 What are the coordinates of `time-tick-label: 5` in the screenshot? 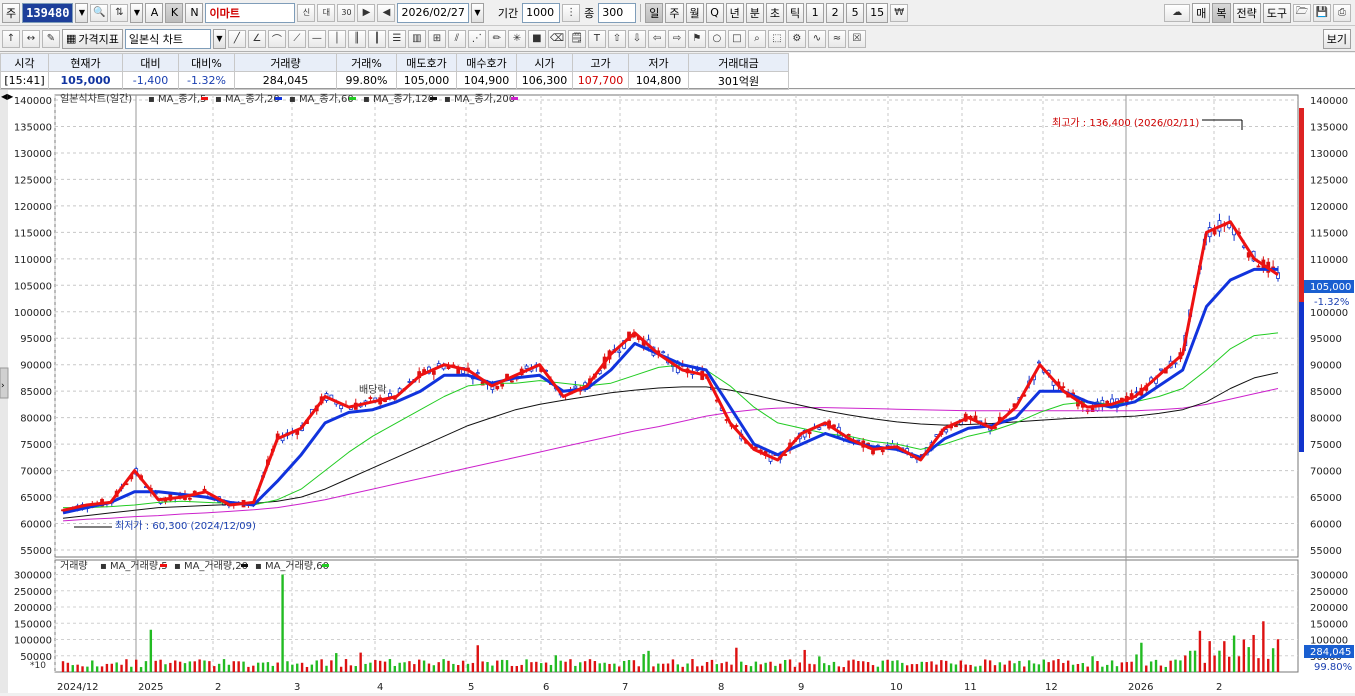 It's located at (471, 687).